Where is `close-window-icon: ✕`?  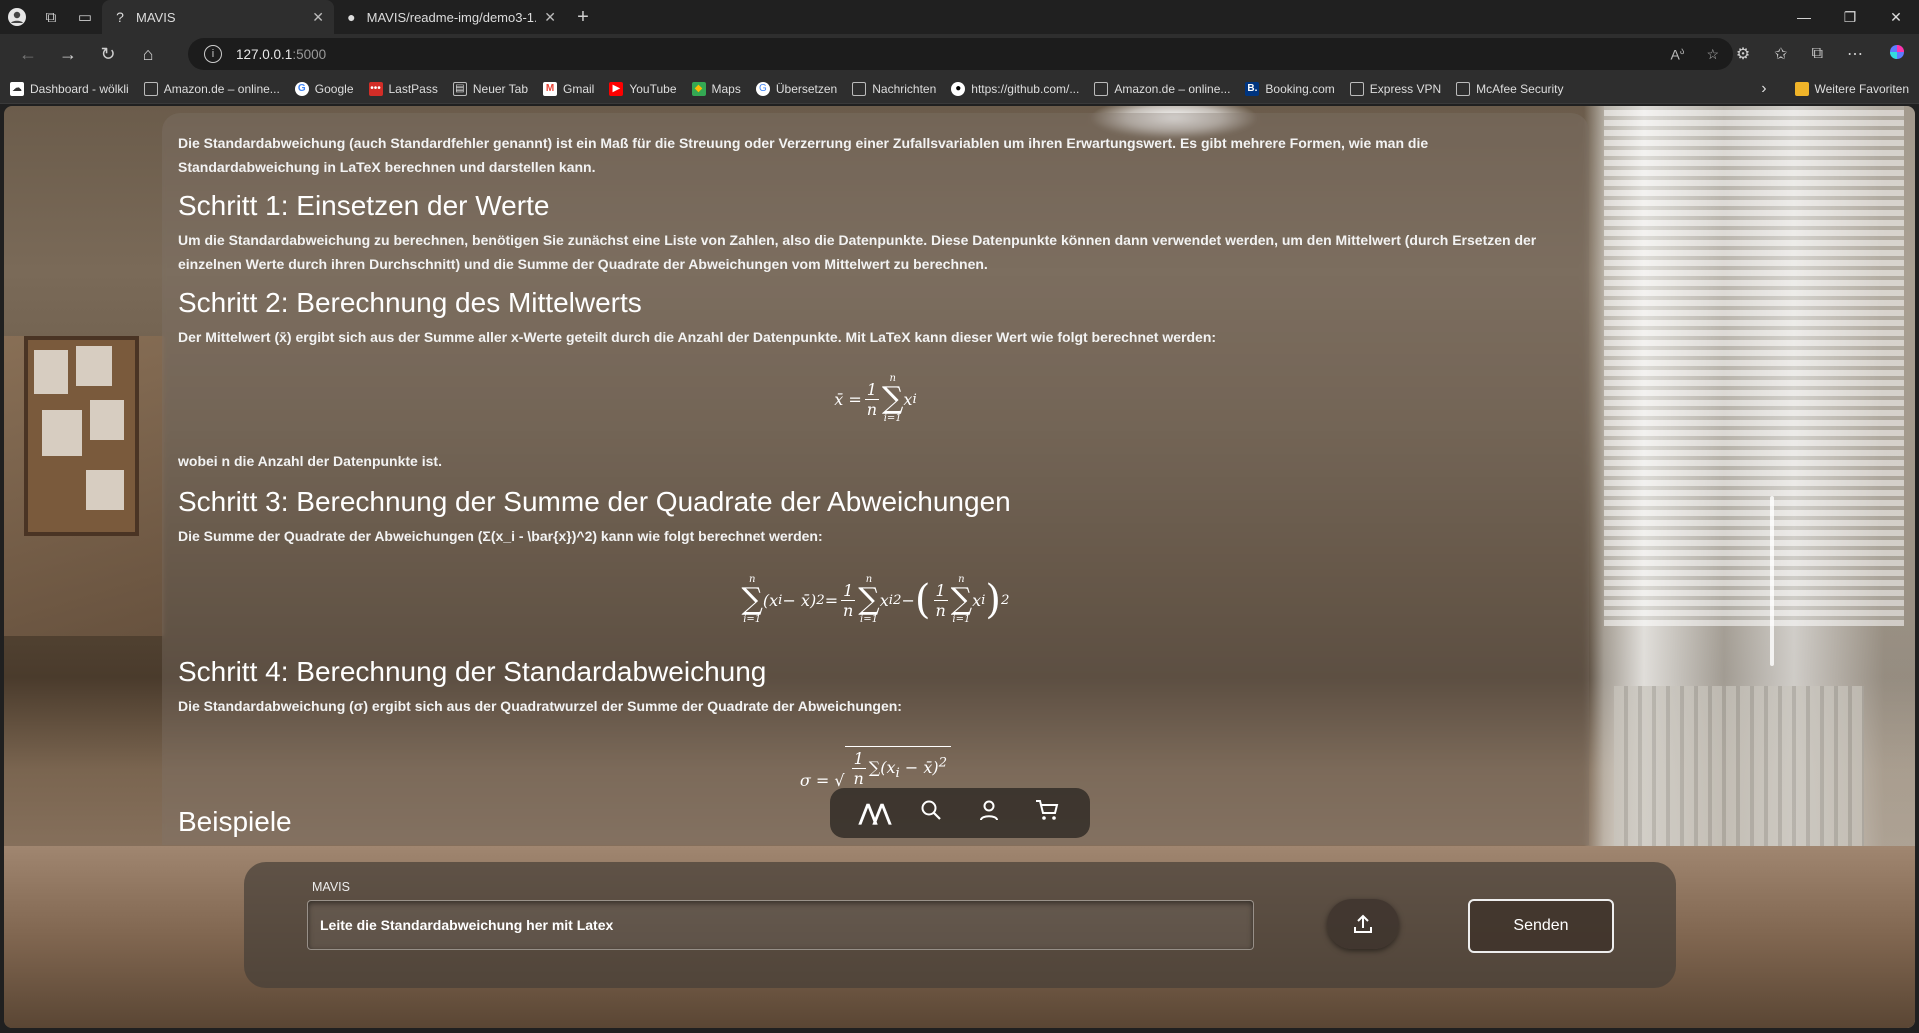
close-window-icon: ✕ is located at coordinates (1896, 17).